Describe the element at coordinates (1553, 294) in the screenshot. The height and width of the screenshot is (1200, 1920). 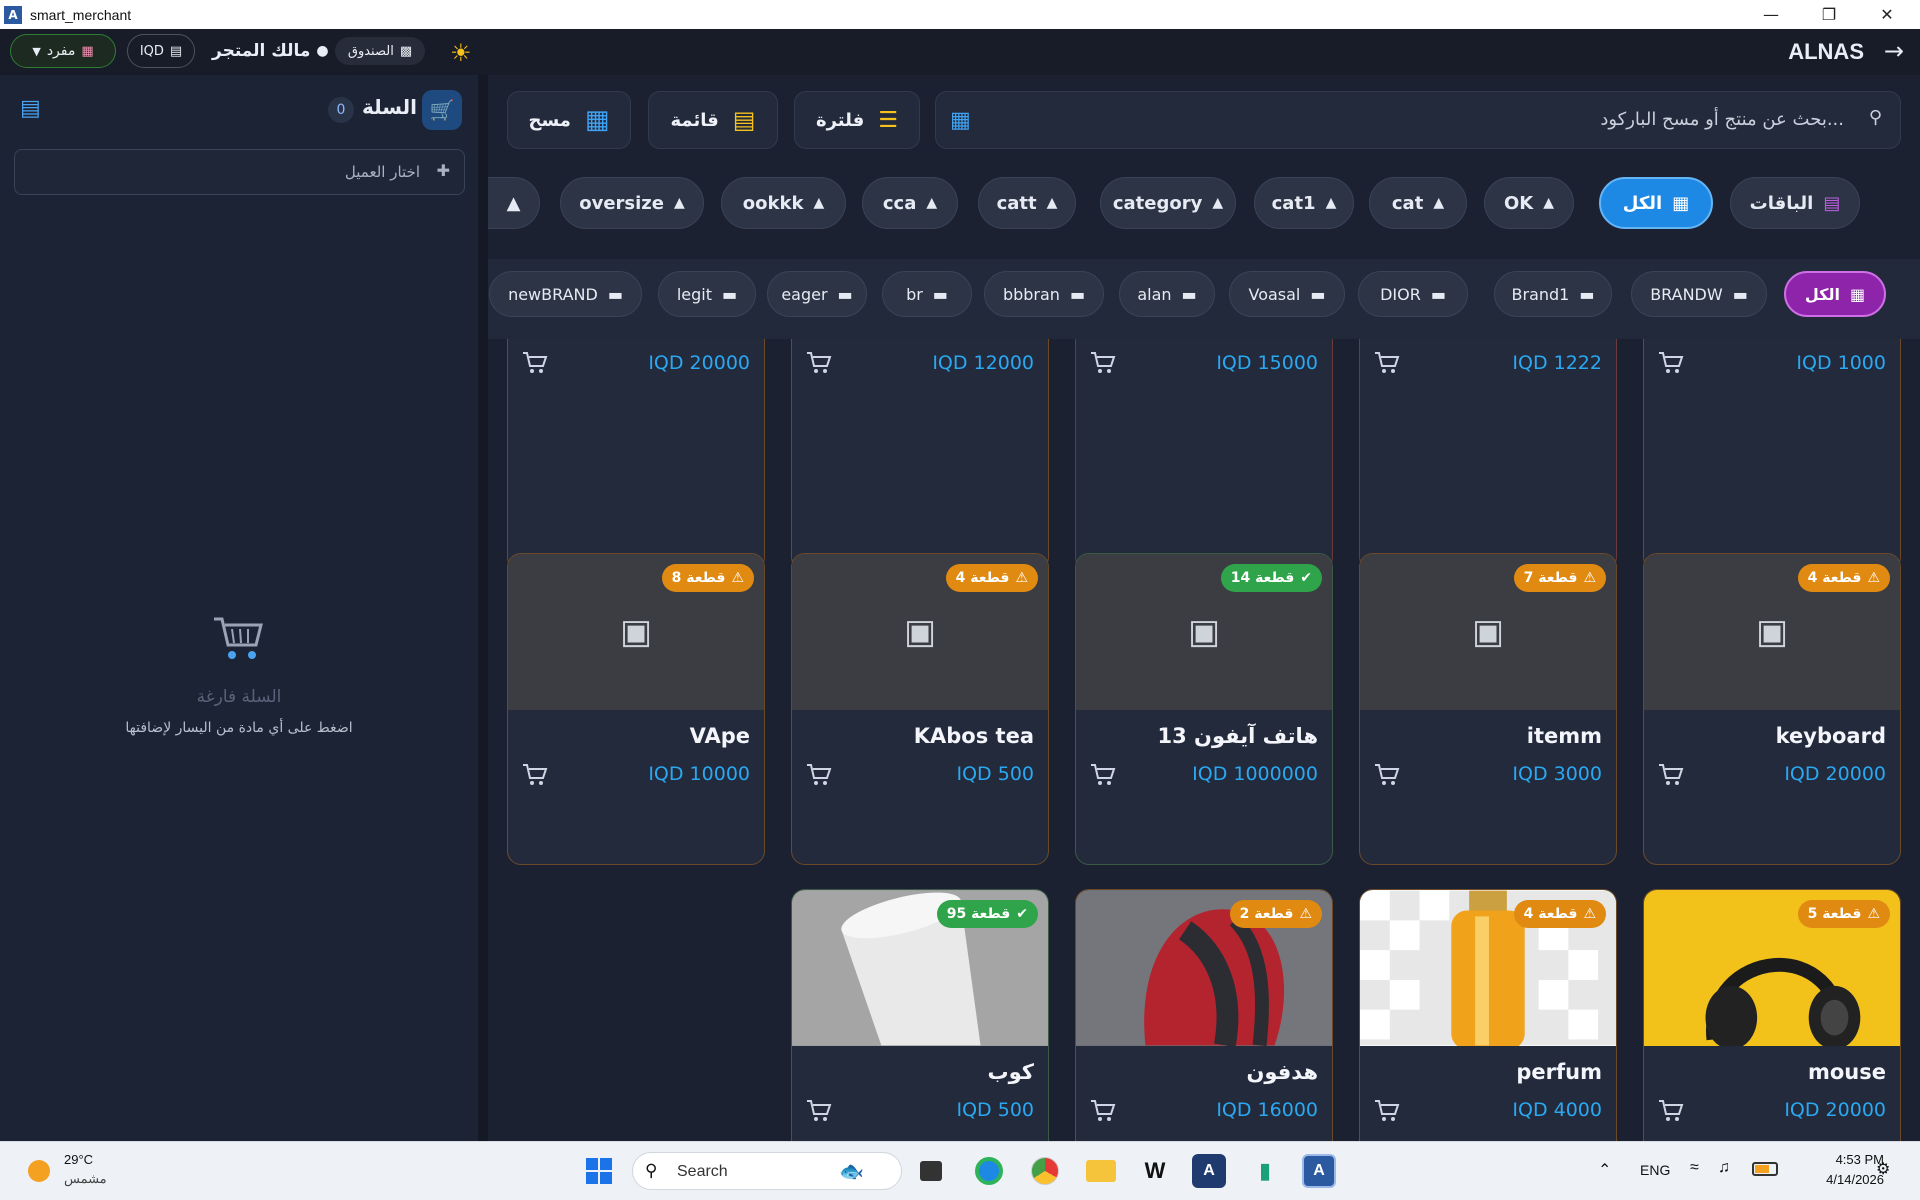
I see `brand-chip: Brand1 ▬` at that location.